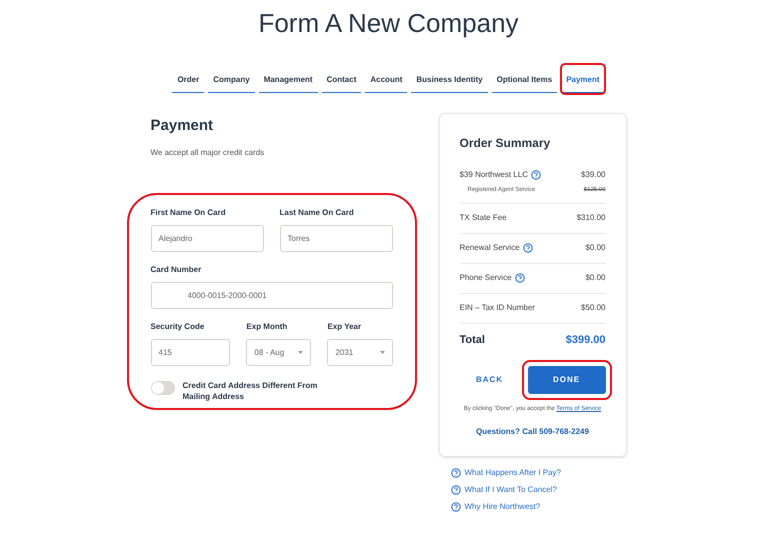  I want to click on help-link: What If I Want To Cancel?, so click(538, 490).